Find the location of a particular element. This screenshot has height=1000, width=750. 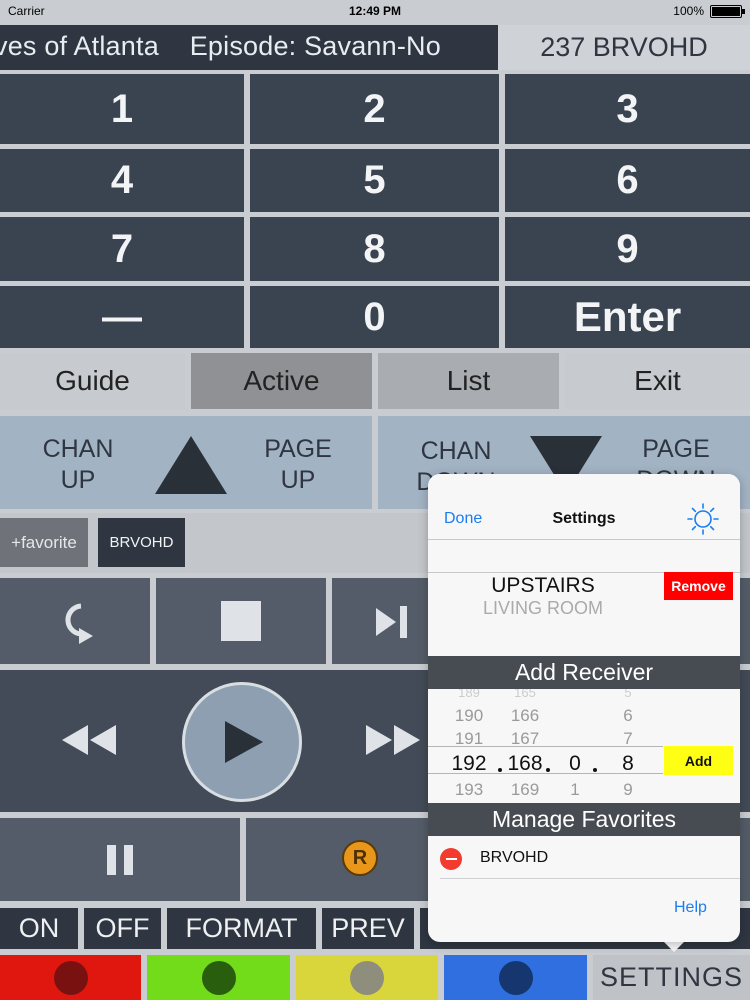

play-button is located at coordinates (242, 742).